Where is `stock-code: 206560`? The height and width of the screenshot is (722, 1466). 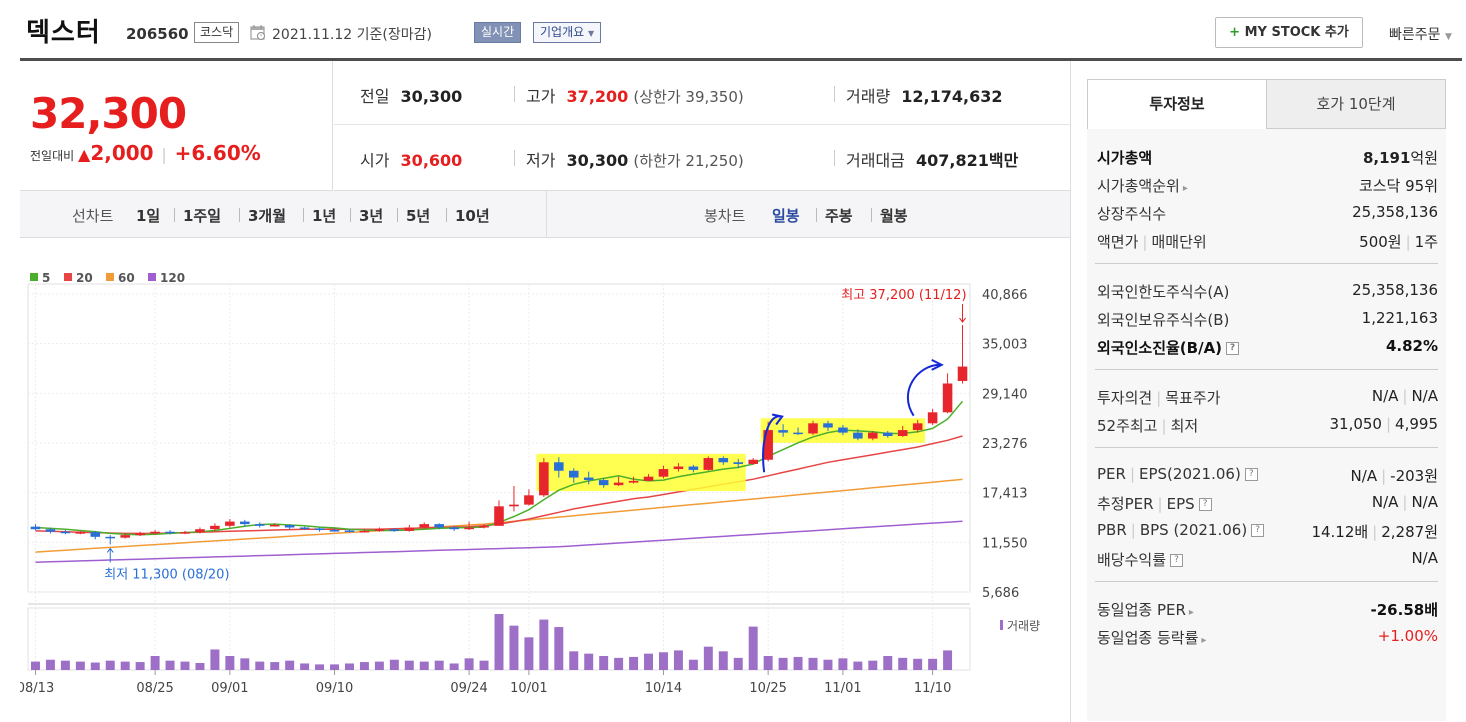 stock-code: 206560 is located at coordinates (157, 34).